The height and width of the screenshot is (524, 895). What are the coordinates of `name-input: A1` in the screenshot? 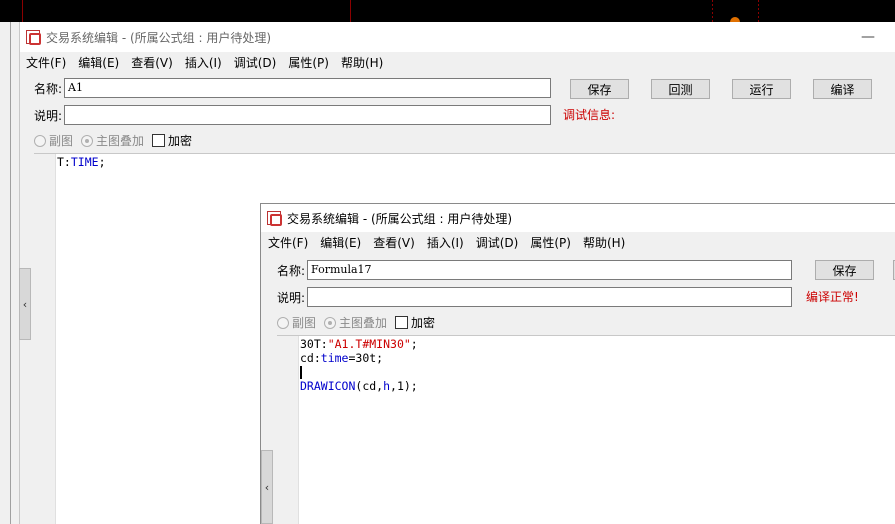 It's located at (308, 88).